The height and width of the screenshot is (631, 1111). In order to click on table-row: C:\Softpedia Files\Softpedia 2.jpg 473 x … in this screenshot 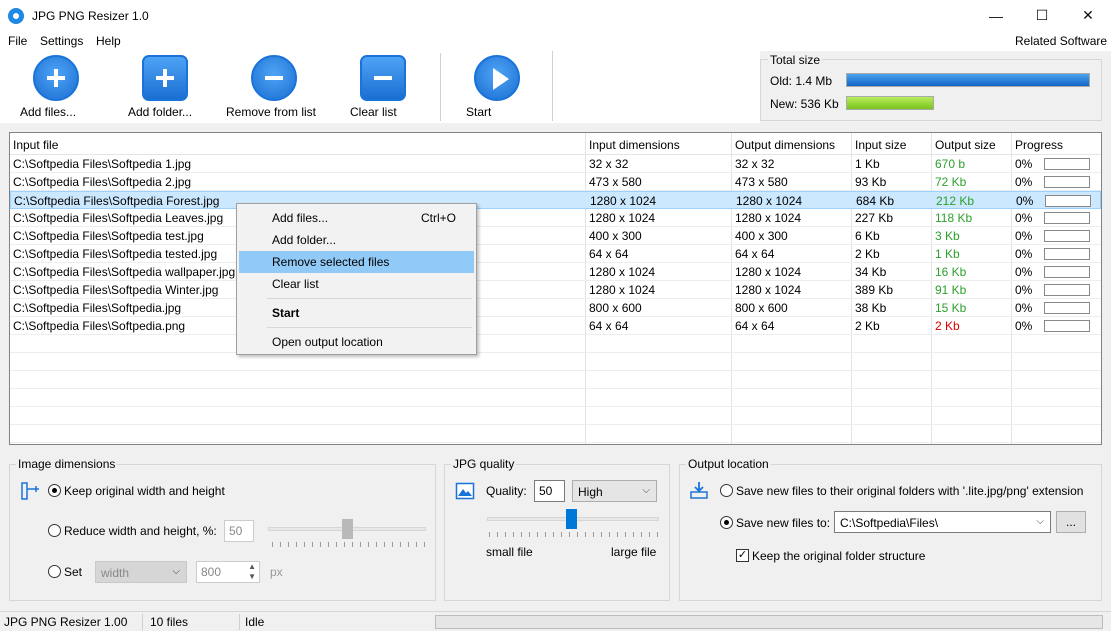, I will do `click(555, 182)`.